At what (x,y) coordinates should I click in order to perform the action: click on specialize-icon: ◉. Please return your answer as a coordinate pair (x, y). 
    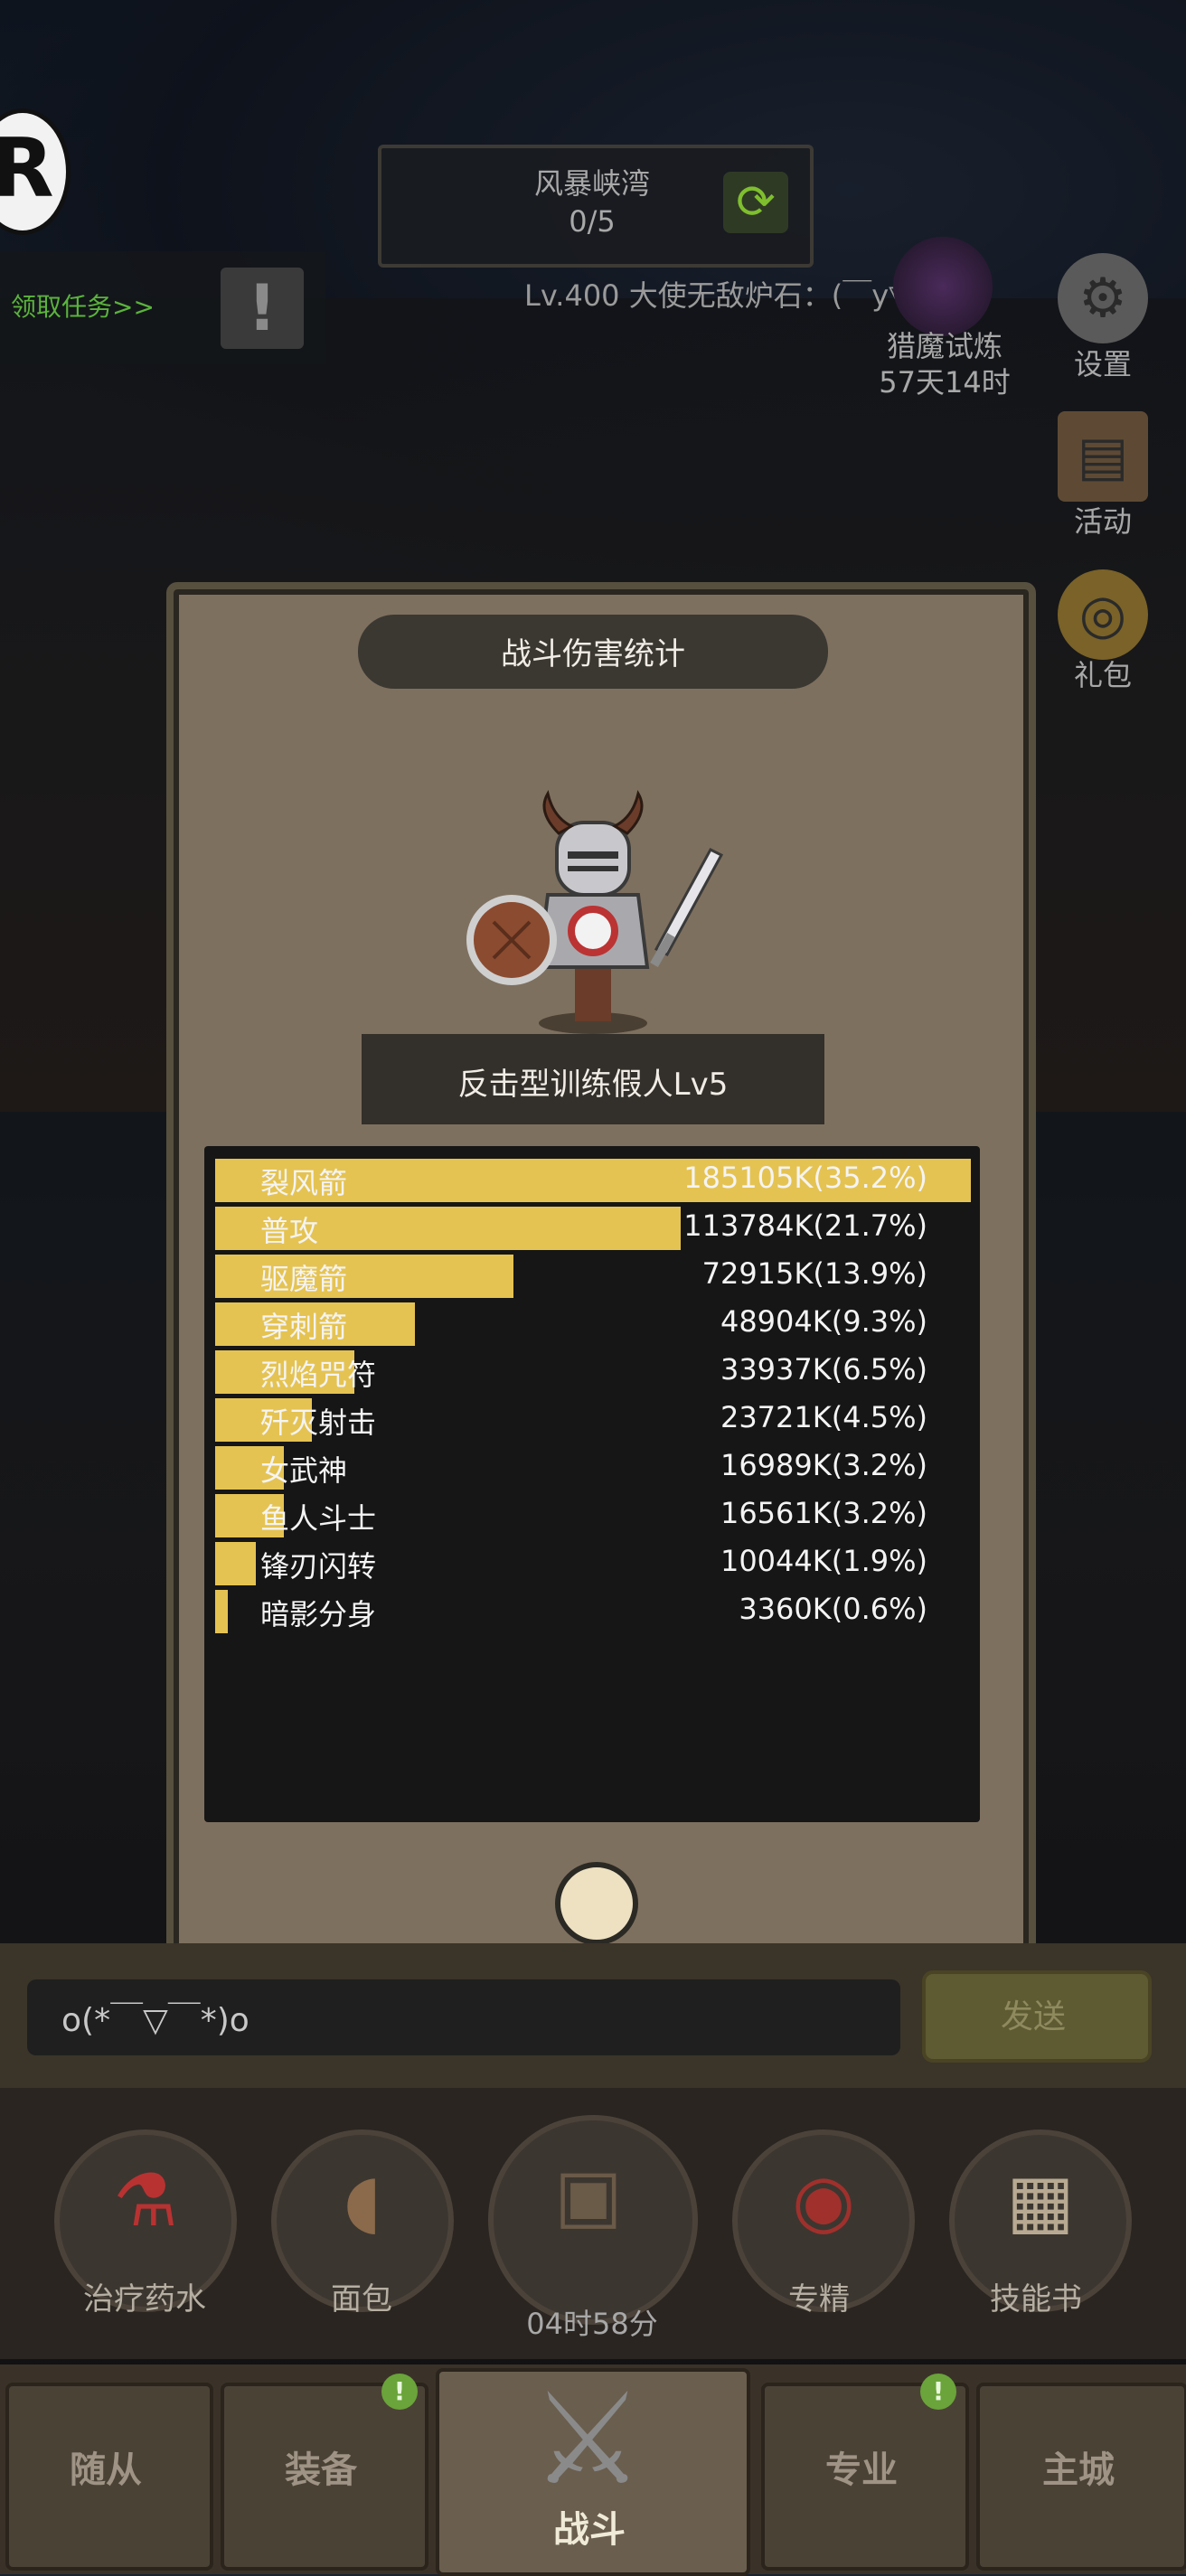
    Looking at the image, I should click on (823, 2200).